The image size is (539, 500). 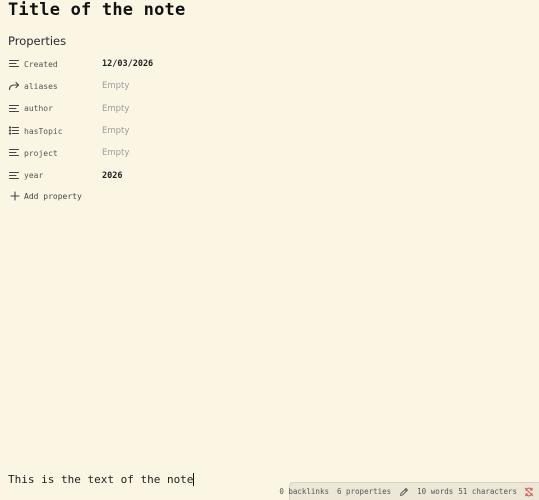 I want to click on note-title: Title of the note, so click(x=96, y=10).